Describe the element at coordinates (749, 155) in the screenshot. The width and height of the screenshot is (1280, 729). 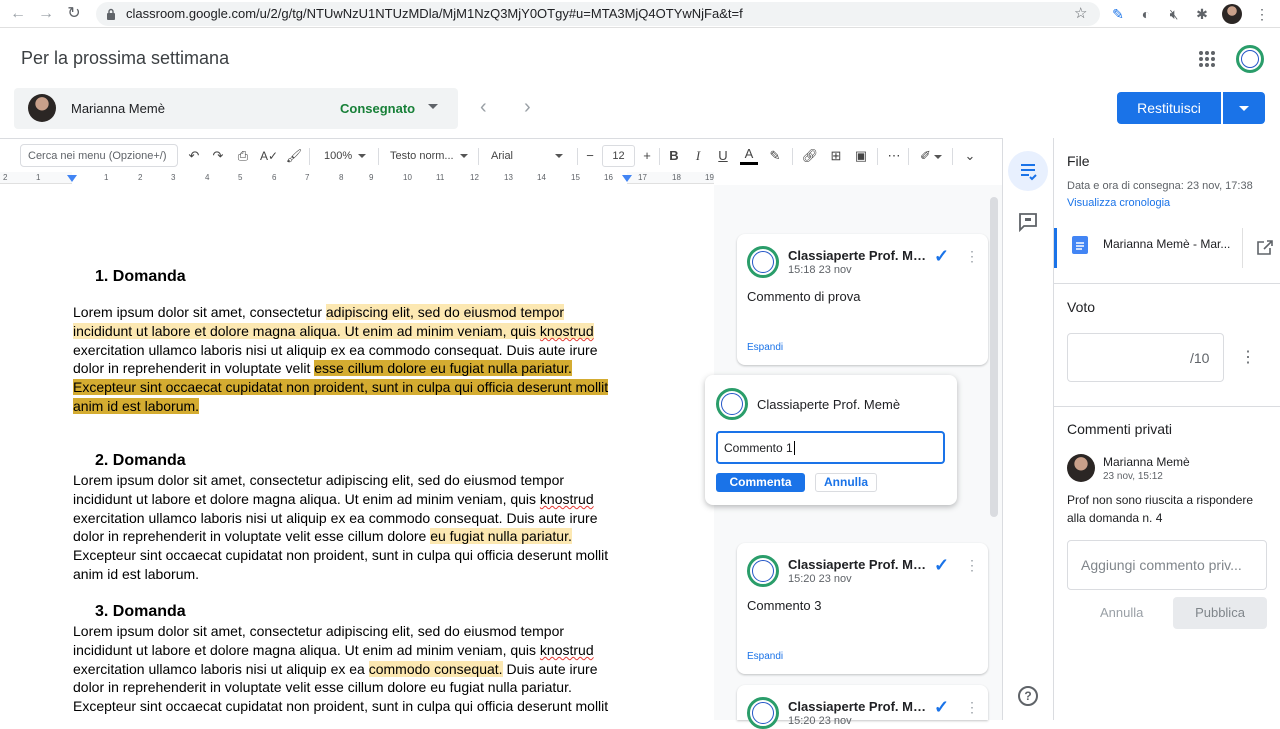
I see `text-color-icon: A` at that location.